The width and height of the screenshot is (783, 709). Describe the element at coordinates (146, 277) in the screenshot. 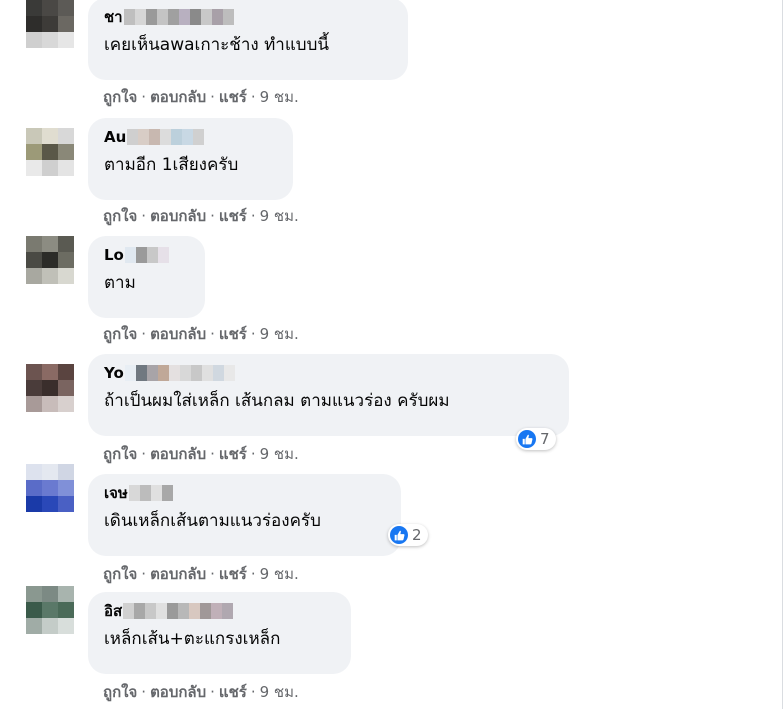

I see `comment-bubble: Lo ตาม` at that location.